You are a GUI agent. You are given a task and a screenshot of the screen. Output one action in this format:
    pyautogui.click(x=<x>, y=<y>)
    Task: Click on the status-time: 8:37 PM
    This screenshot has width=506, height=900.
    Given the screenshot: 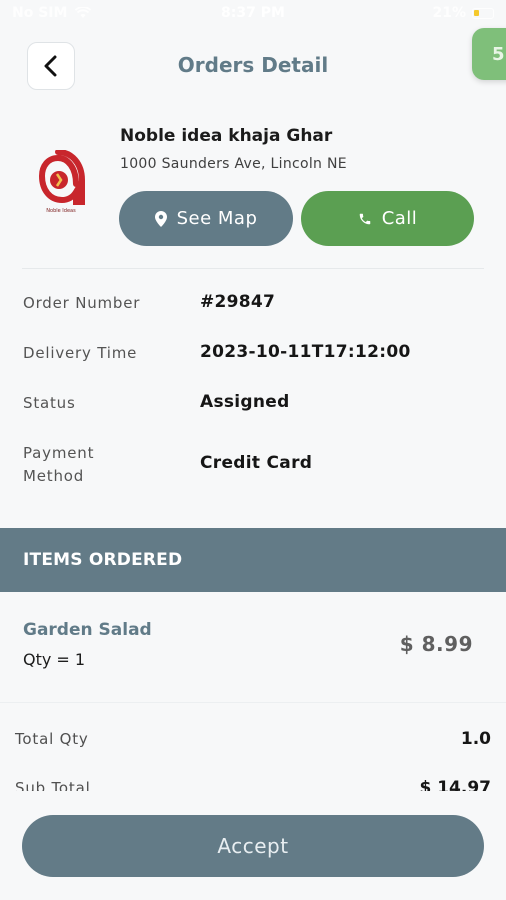 What is the action you would take?
    pyautogui.click(x=253, y=13)
    